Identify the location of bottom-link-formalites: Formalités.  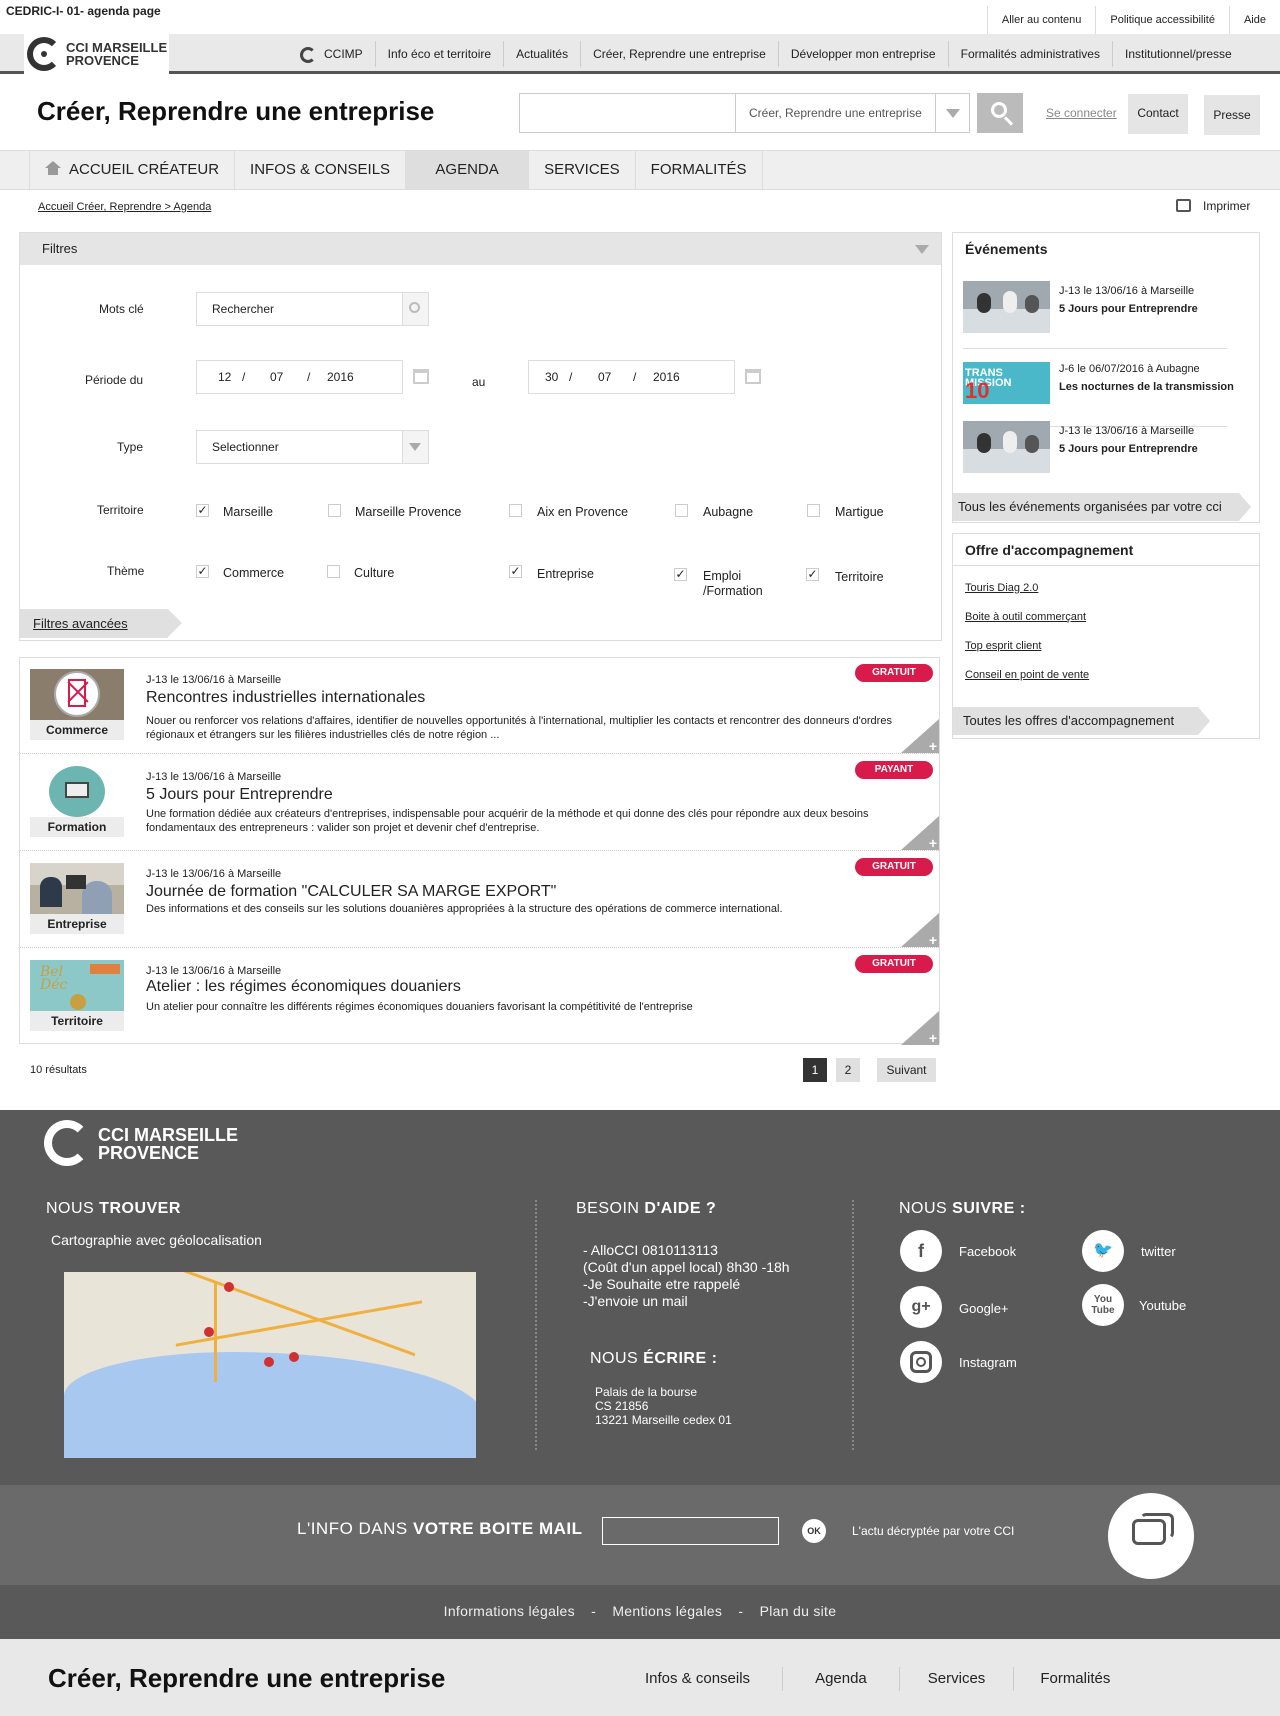
(1075, 1679).